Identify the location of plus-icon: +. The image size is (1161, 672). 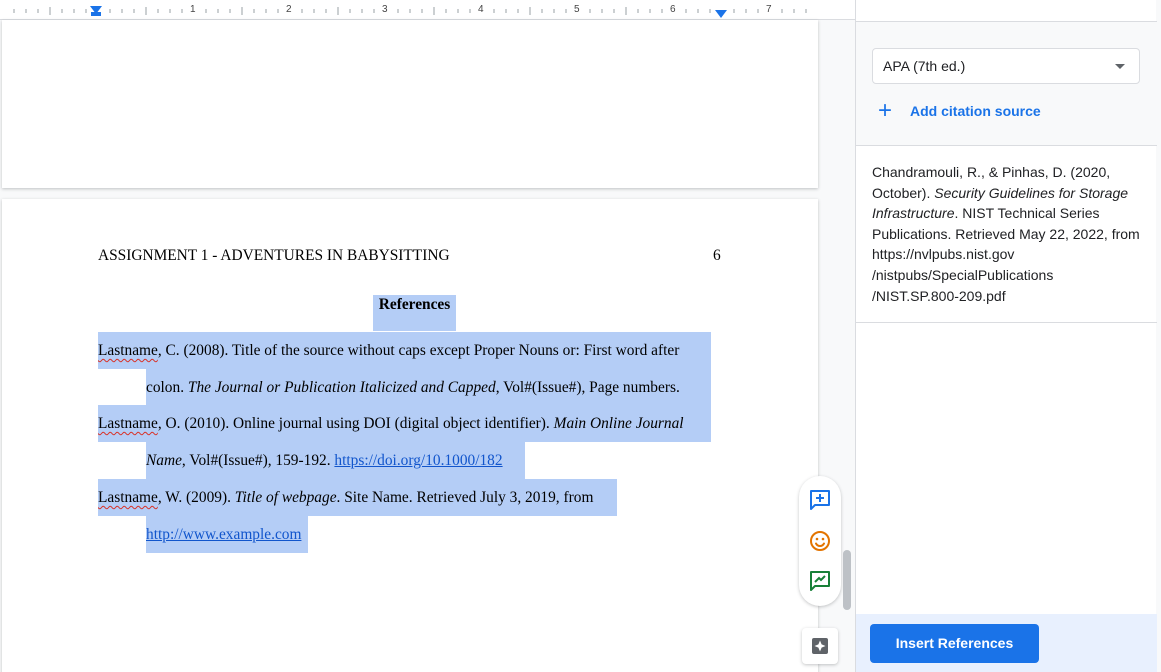
(885, 110).